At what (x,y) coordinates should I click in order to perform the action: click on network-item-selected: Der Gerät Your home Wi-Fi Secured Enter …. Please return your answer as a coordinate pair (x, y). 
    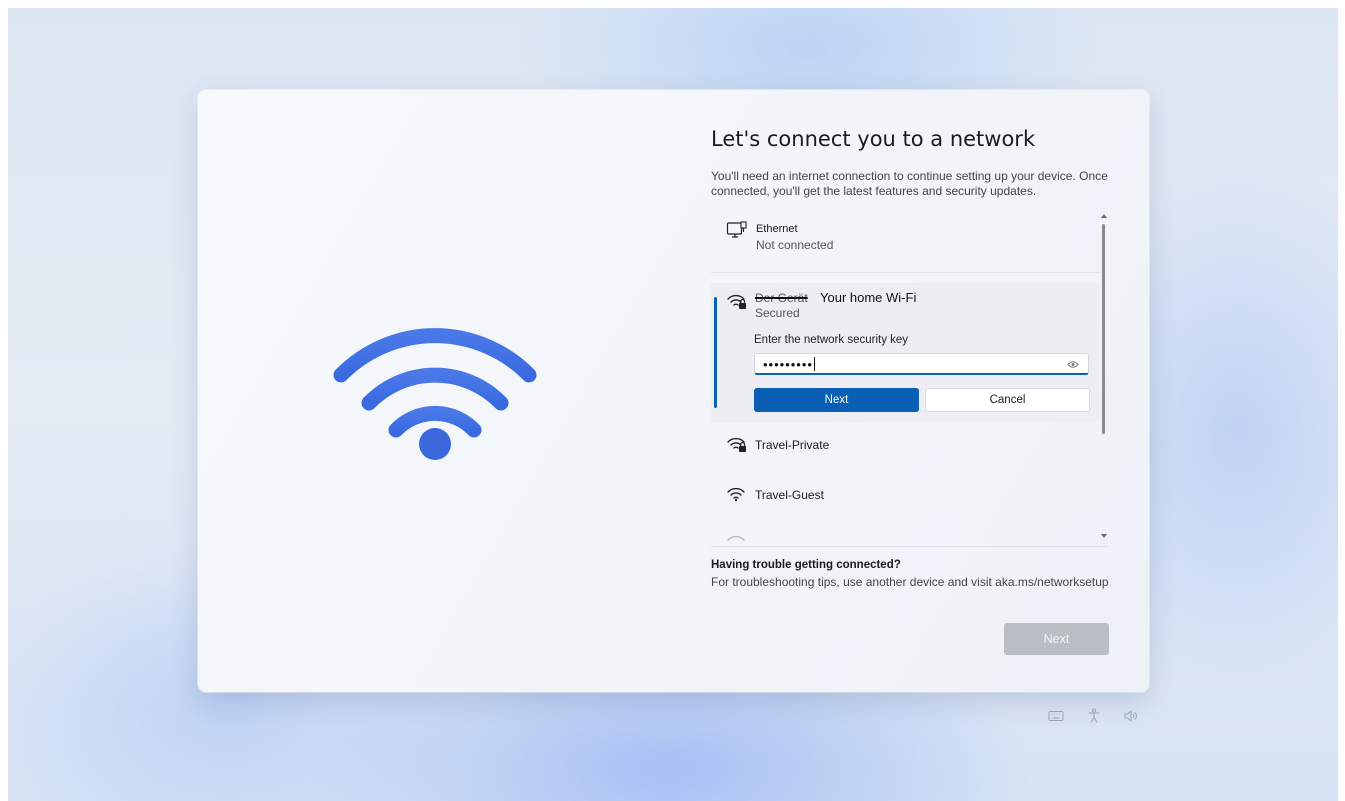
    Looking at the image, I should click on (905, 352).